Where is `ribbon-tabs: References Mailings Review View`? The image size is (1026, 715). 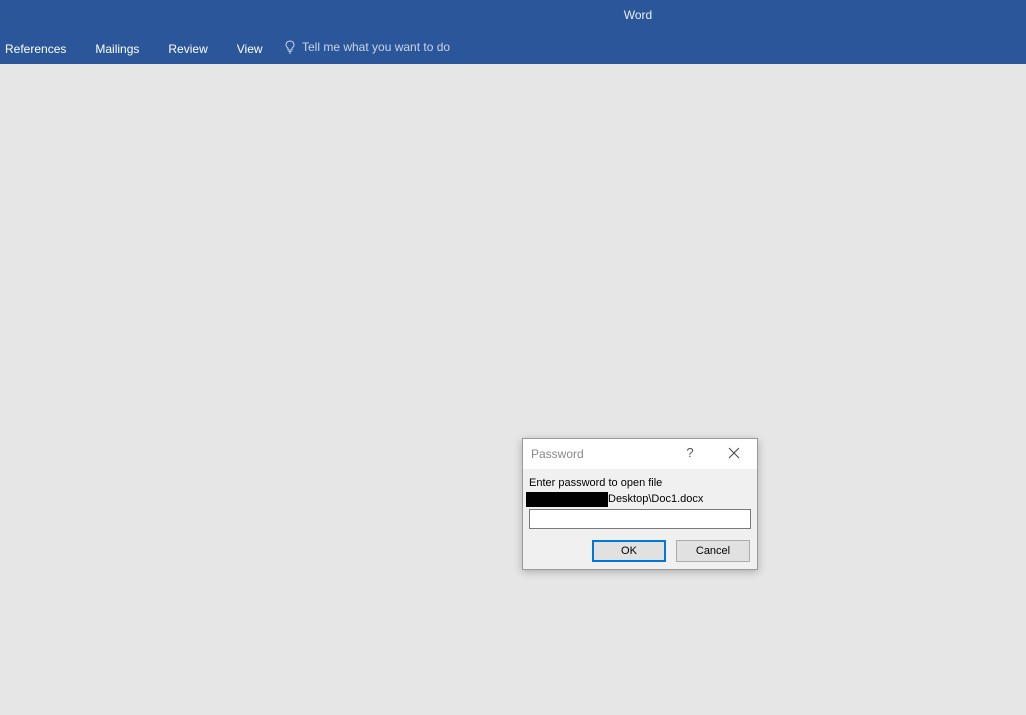 ribbon-tabs: References Mailings Review View is located at coordinates (131, 49).